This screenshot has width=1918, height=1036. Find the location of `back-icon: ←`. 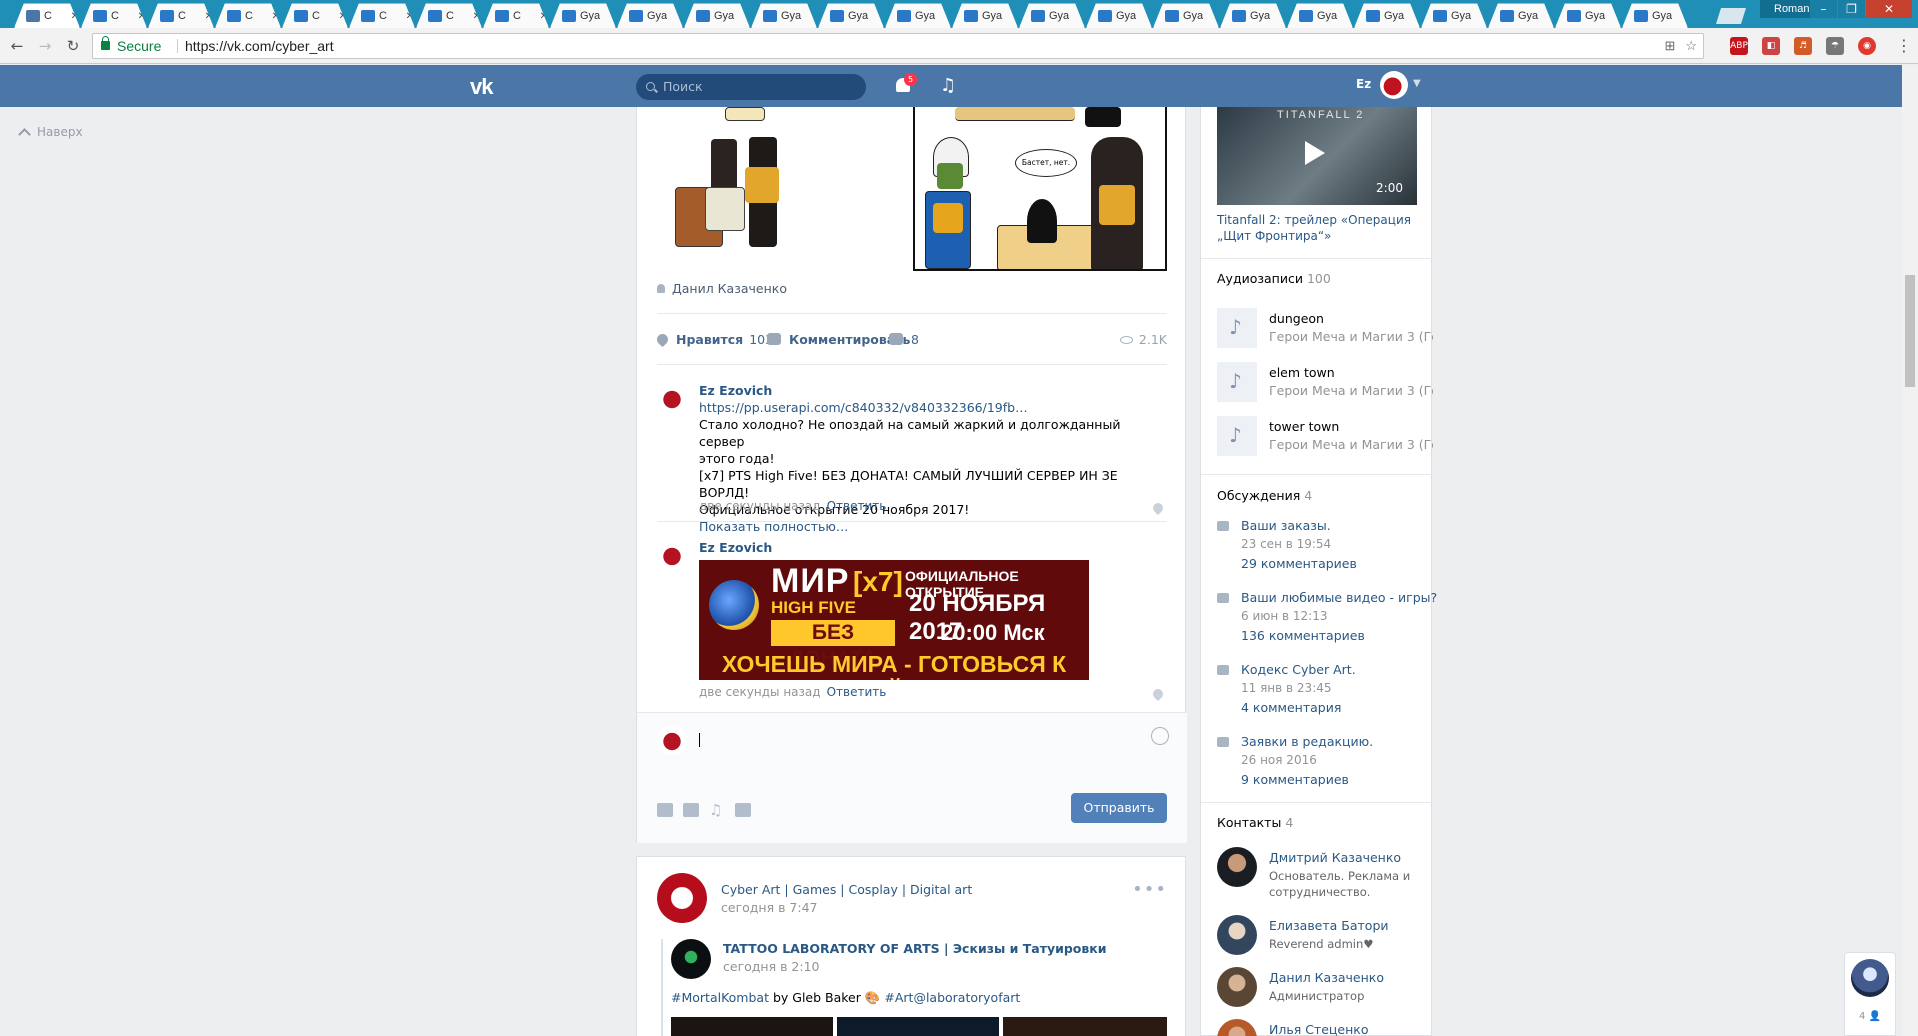

back-icon: ← is located at coordinates (17, 46).